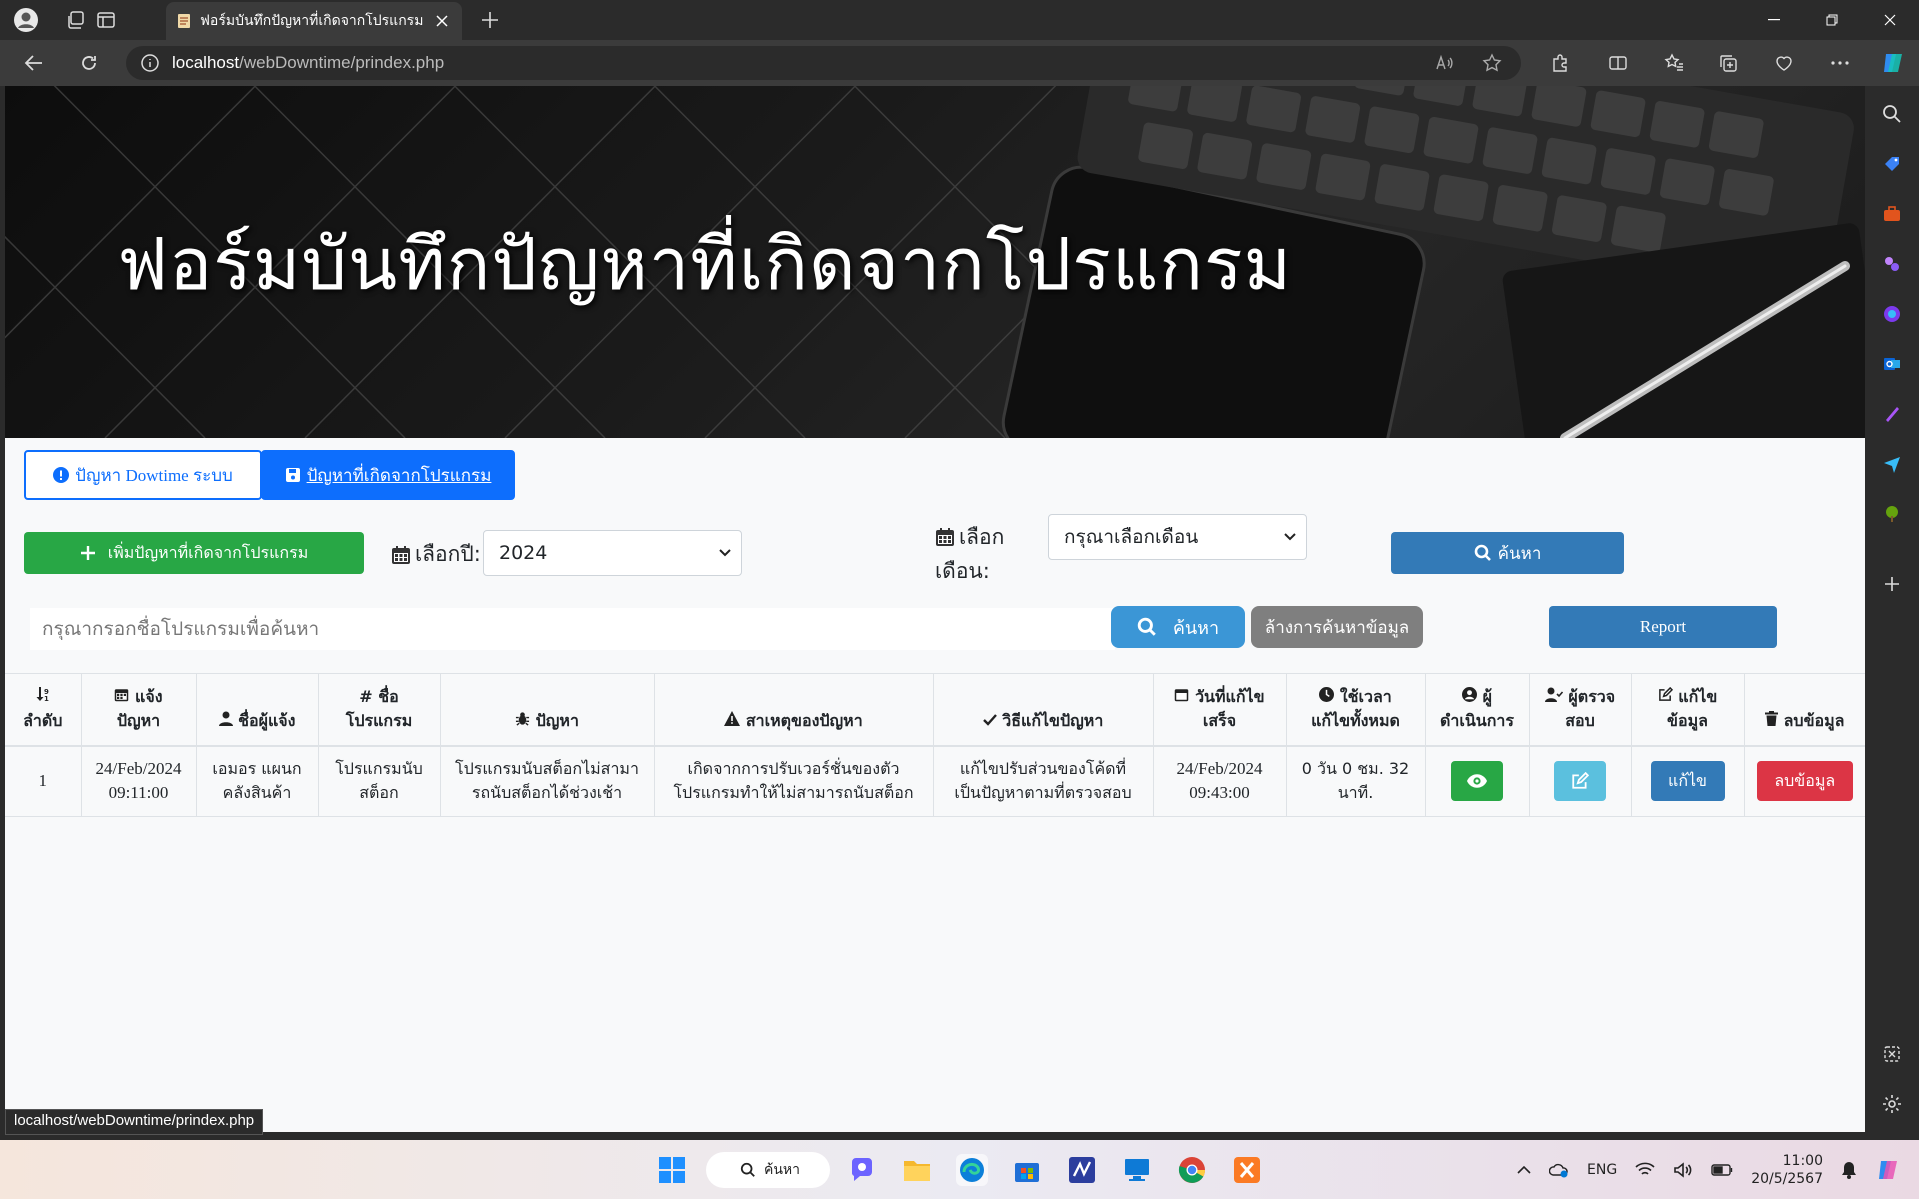 The width and height of the screenshot is (1919, 1199). I want to click on edge-browser-icon, so click(972, 1170).